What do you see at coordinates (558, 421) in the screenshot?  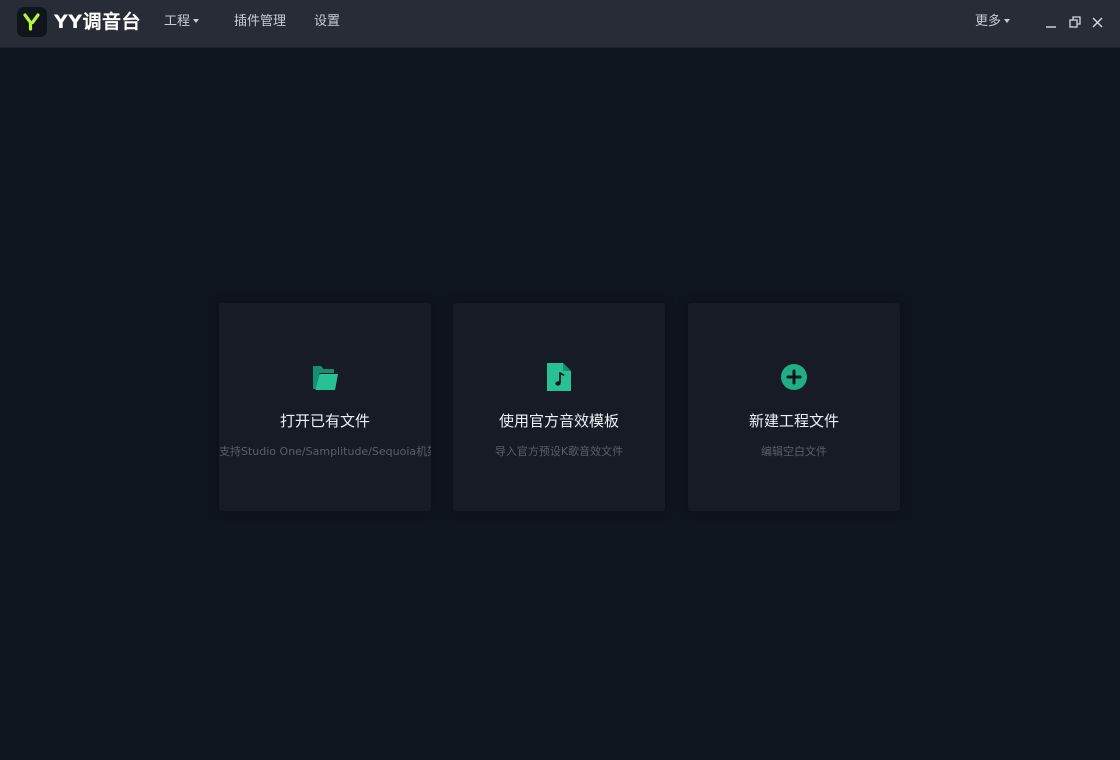 I see `card-title: 使用官方音效模板` at bounding box center [558, 421].